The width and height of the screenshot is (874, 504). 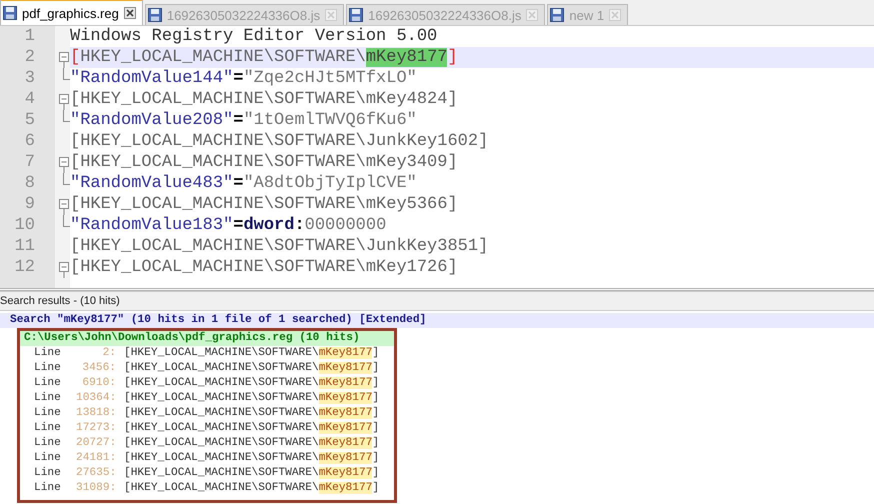 What do you see at coordinates (244, 120) in the screenshot?
I see `code-line: "RandomValue208"="1tOemlTWVQ6fKu6"` at bounding box center [244, 120].